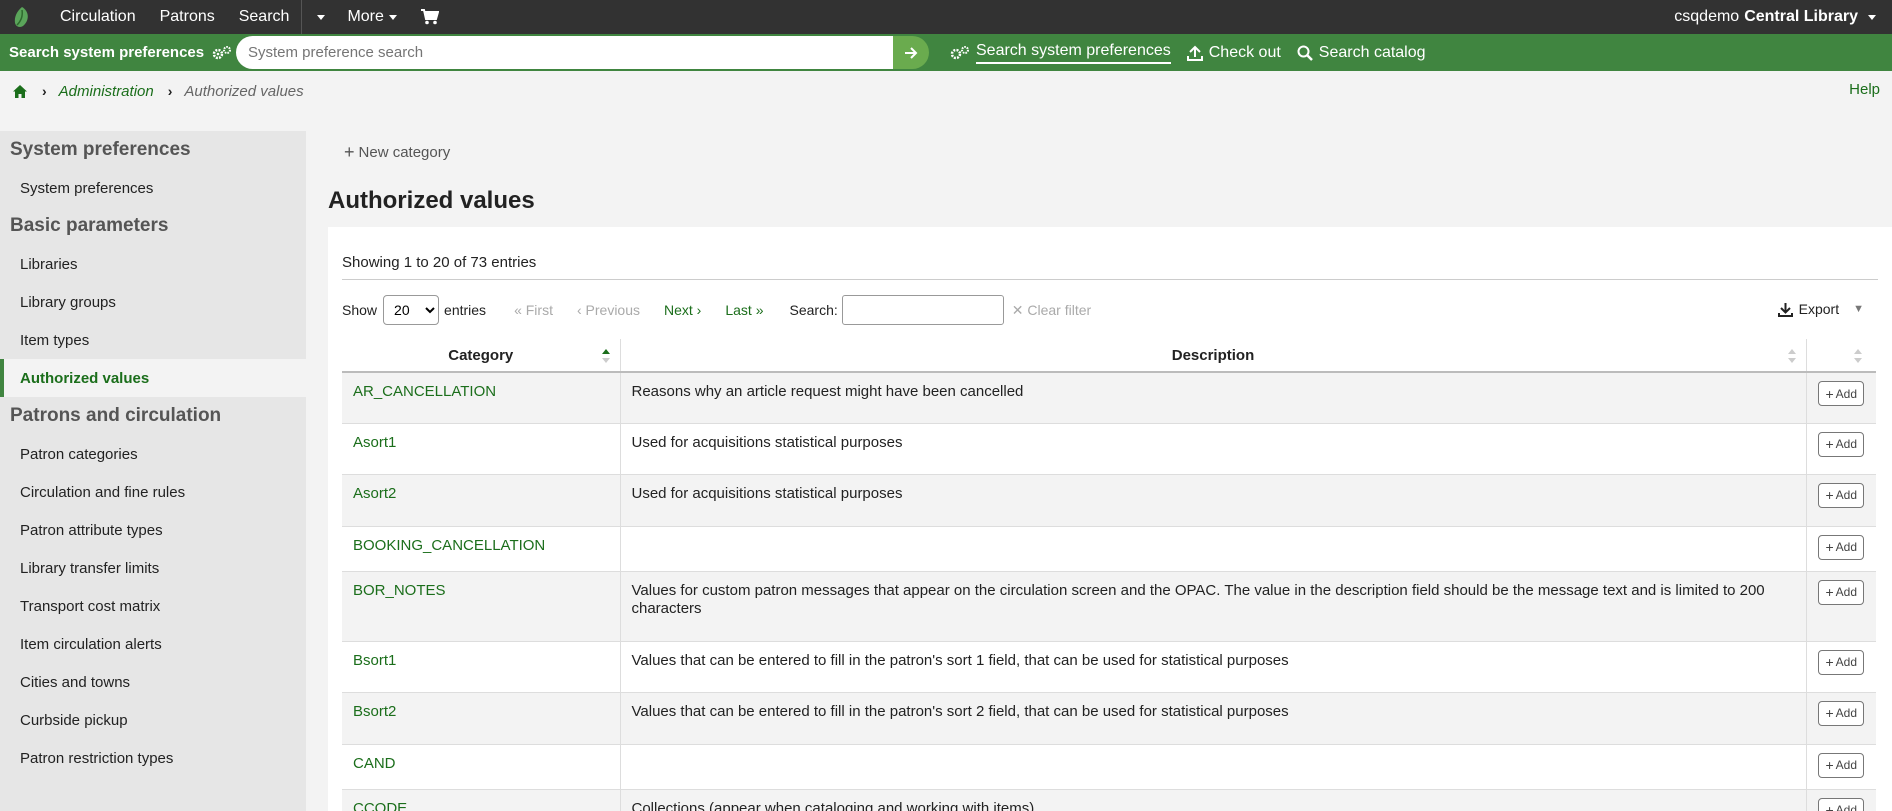  I want to click on nav-search: Search, so click(264, 17).